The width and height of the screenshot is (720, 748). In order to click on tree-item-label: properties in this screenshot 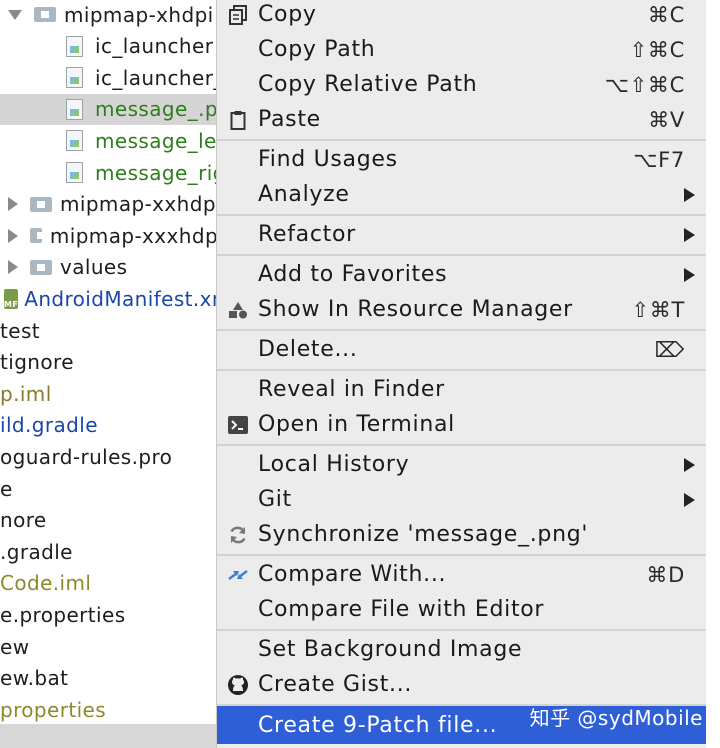, I will do `click(53, 709)`.